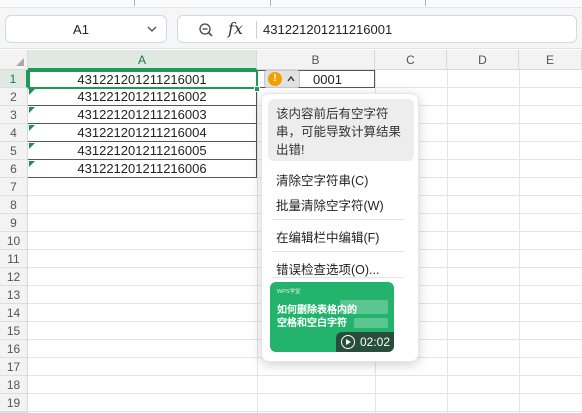 This screenshot has width=582, height=413. I want to click on chevron-up-icon, so click(291, 78).